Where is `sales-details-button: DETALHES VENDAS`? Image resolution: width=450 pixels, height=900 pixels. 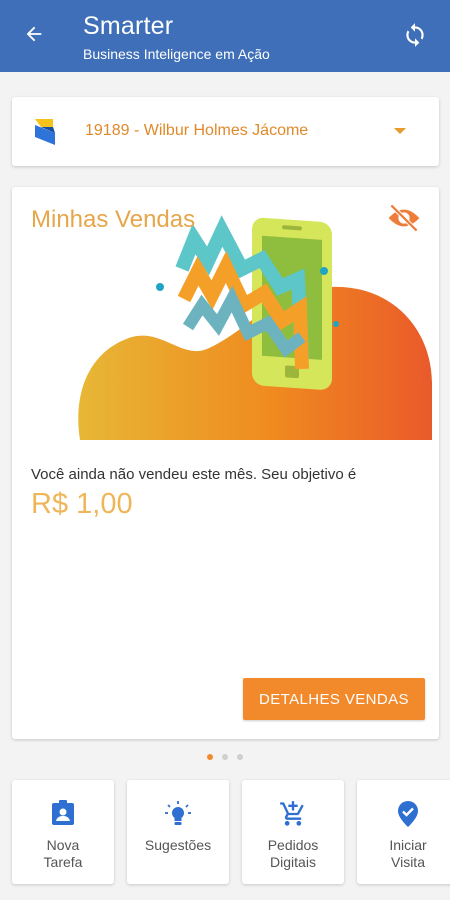
sales-details-button: DETALHES VENDAS is located at coordinates (334, 699).